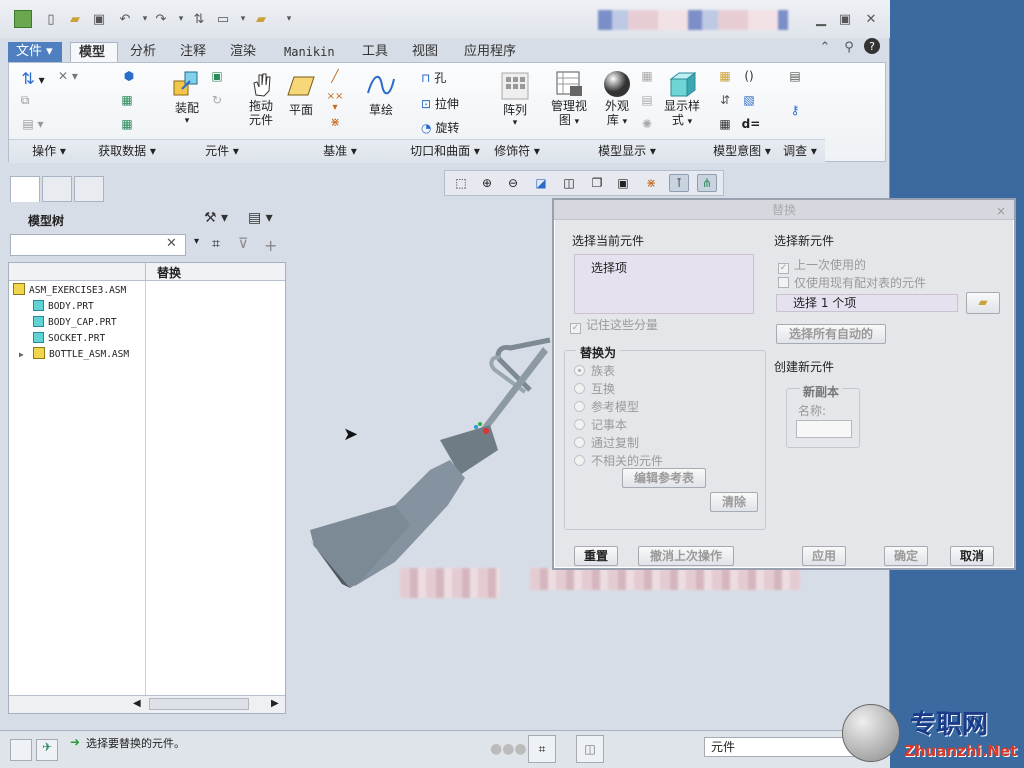  I want to click on browser-toggle-icon: ✈, so click(47, 750).